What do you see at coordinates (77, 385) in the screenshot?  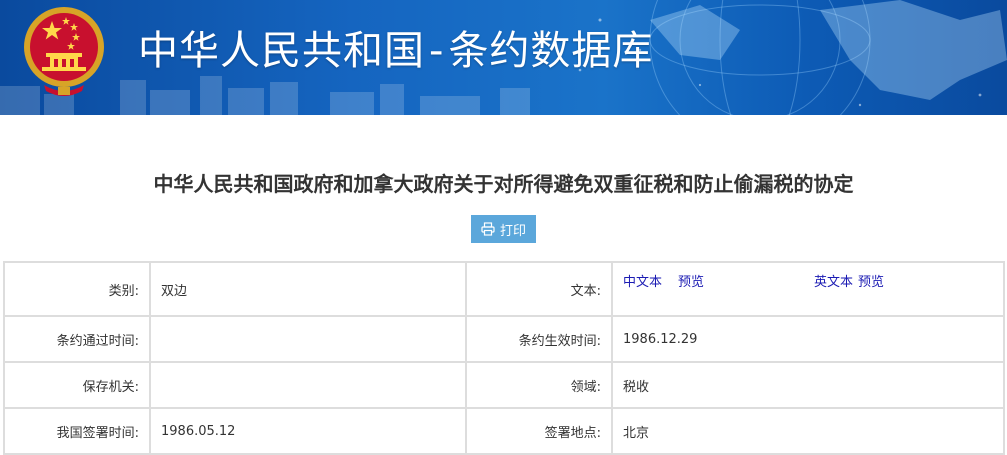 I see `depository-label: 保存机关:` at bounding box center [77, 385].